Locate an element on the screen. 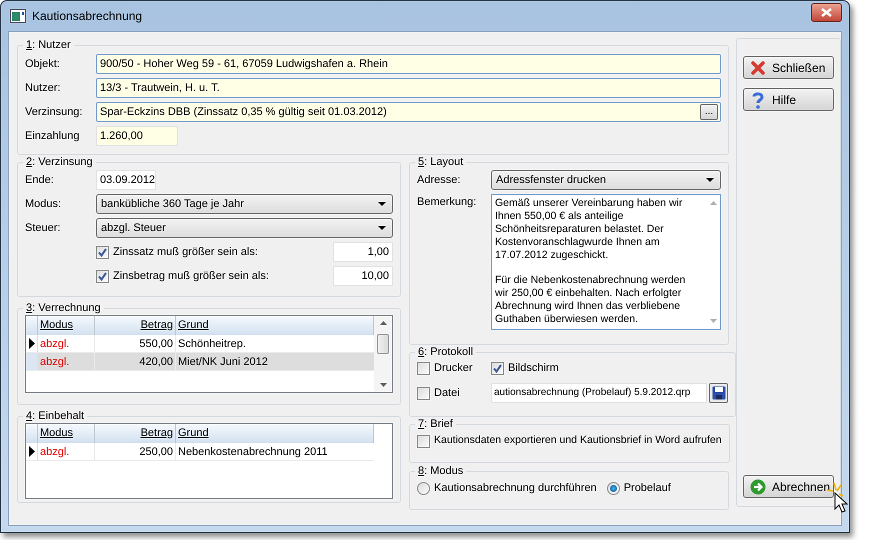  window-title: Kautionsabrechnung is located at coordinates (88, 16).